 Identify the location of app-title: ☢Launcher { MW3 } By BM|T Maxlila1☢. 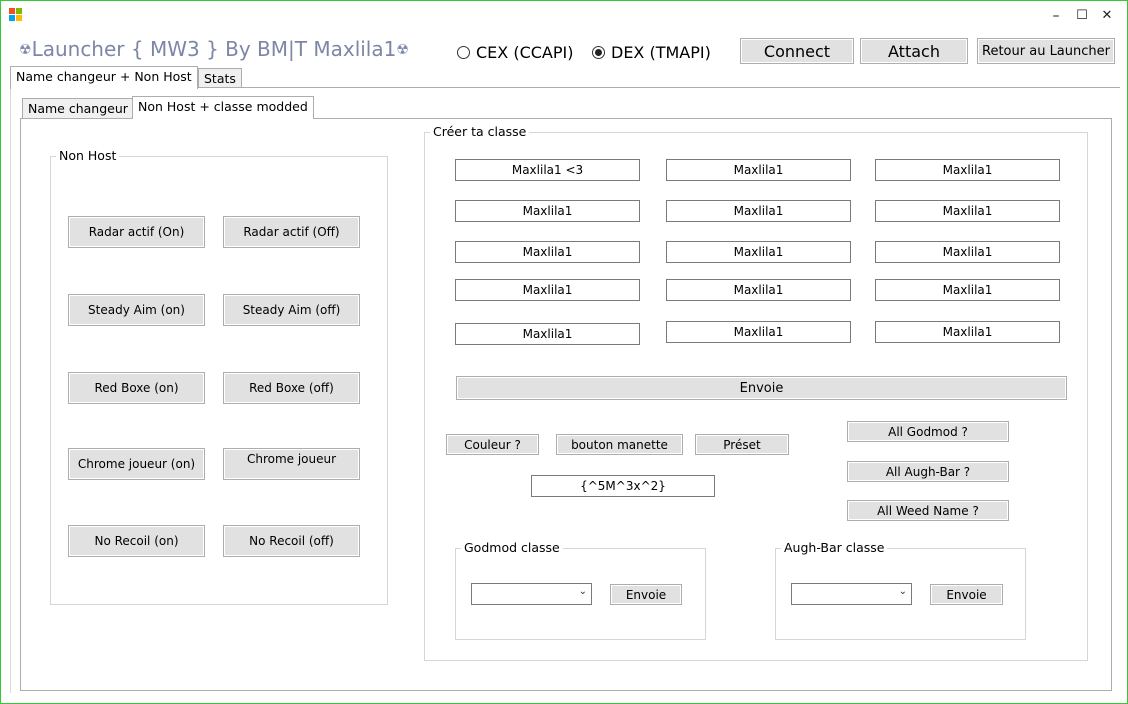
(214, 49).